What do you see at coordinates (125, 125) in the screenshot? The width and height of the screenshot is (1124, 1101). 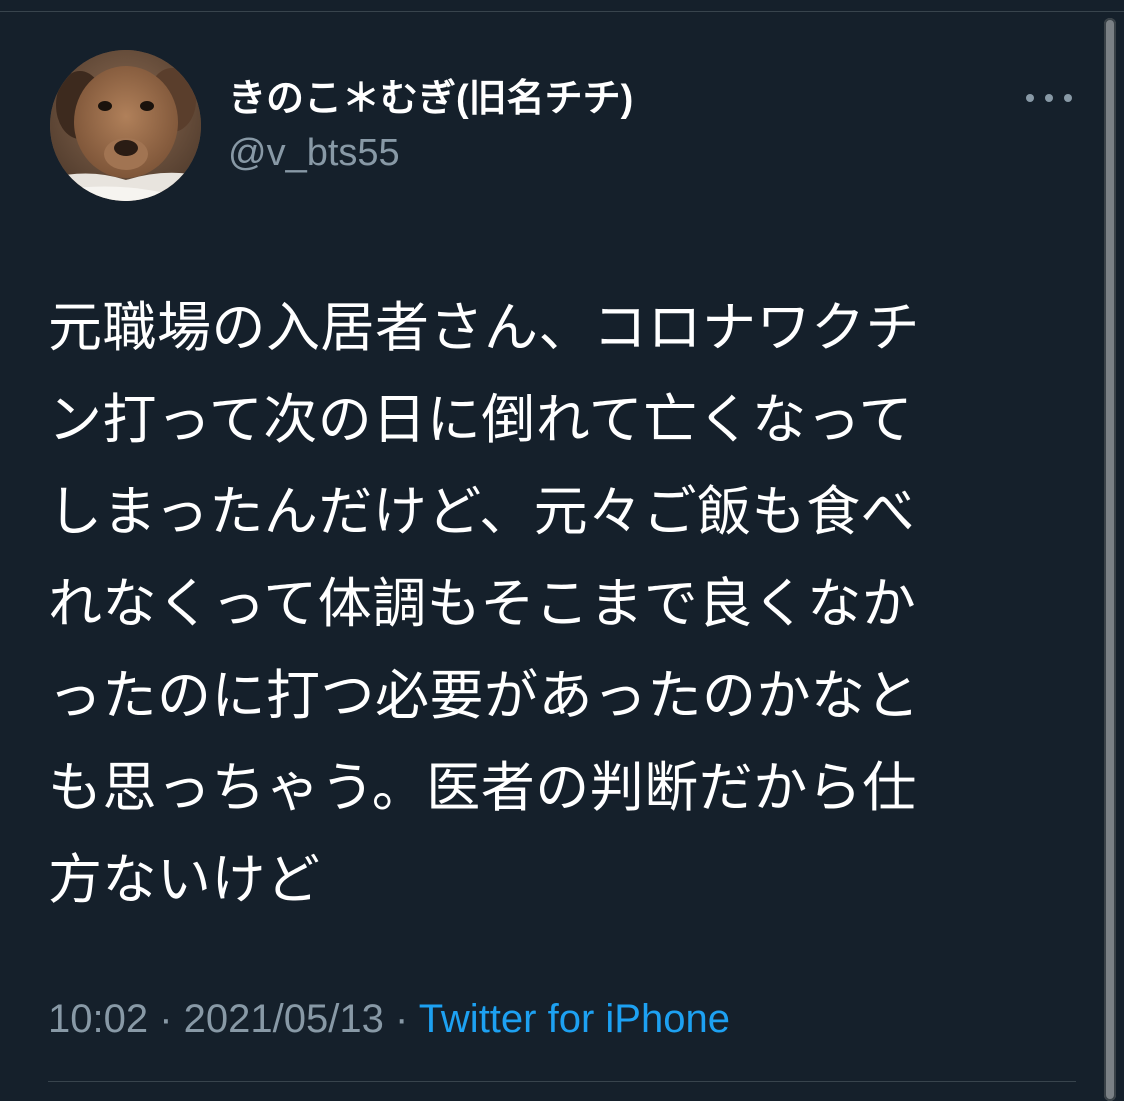 I see `dog-avatar-icon` at bounding box center [125, 125].